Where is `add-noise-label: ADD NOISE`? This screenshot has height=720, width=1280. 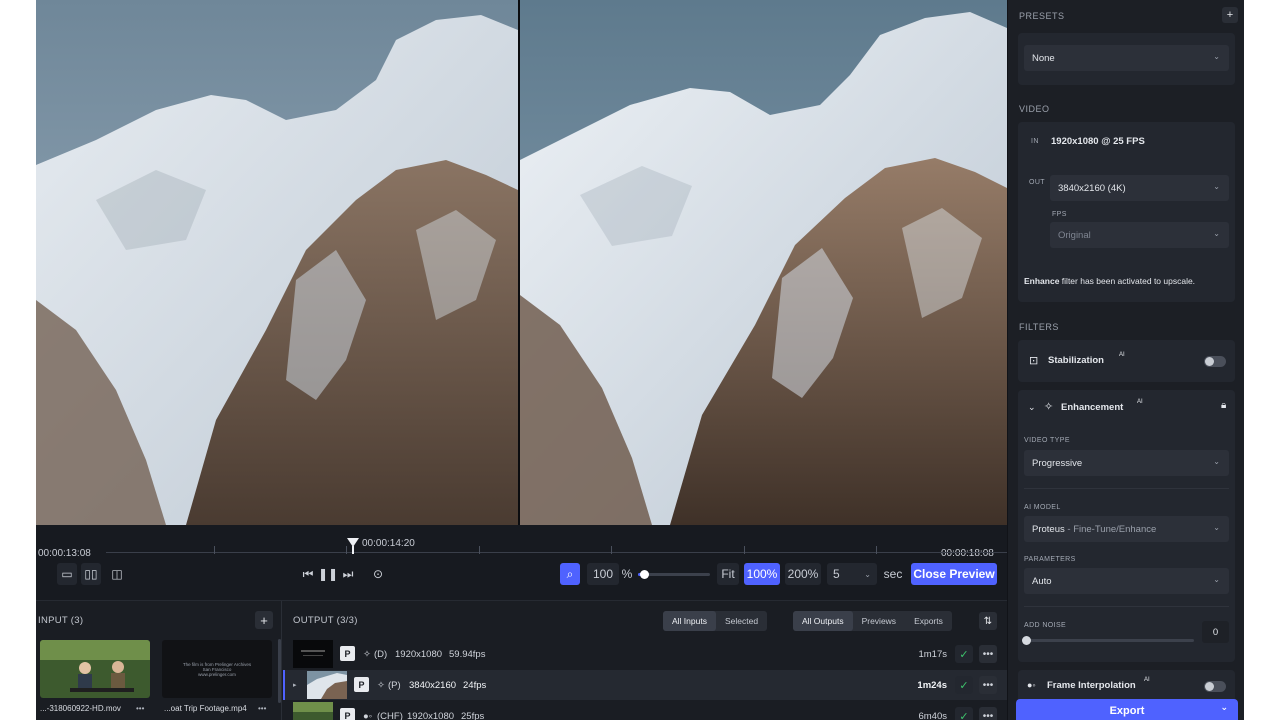
add-noise-label: ADD NOISE is located at coordinates (1045, 625).